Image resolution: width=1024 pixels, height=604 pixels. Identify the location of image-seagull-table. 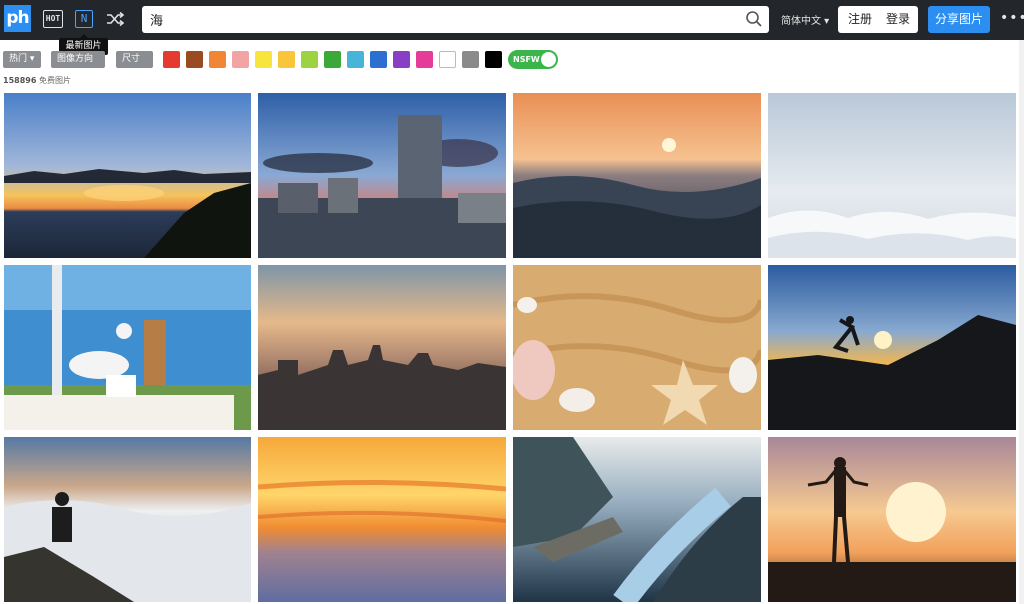
(127, 347).